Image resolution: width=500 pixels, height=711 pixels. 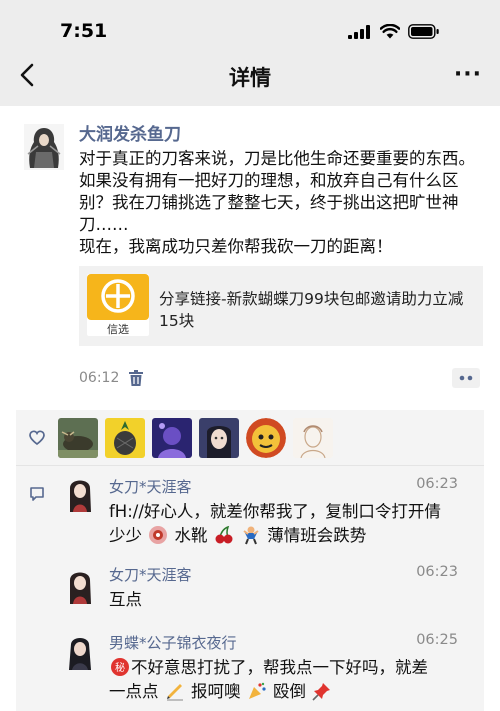 I want to click on comment-segment: 殴倒, so click(x=289, y=691).